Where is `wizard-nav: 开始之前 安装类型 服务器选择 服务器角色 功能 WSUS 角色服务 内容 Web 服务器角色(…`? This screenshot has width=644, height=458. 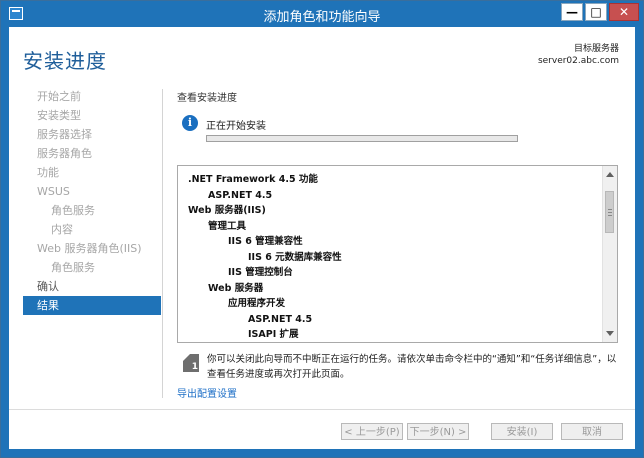
wizard-nav: 开始之前 安装类型 服务器选择 服务器角色 功能 WSUS 角色服务 内容 Web 服务器角色(… is located at coordinates (92, 201).